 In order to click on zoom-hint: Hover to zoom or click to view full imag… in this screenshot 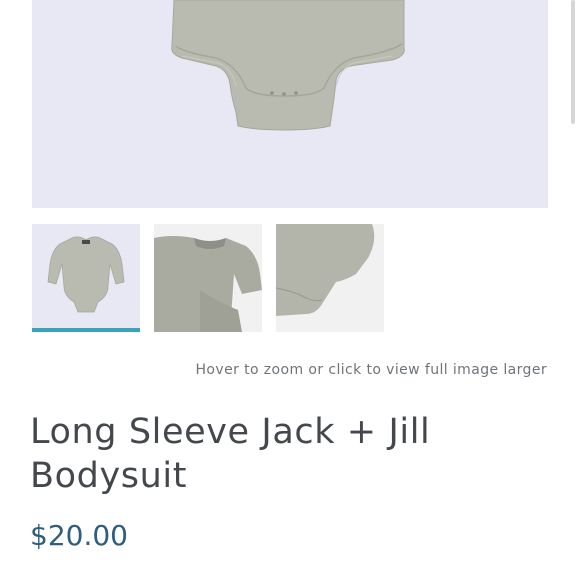, I will do `click(371, 370)`.